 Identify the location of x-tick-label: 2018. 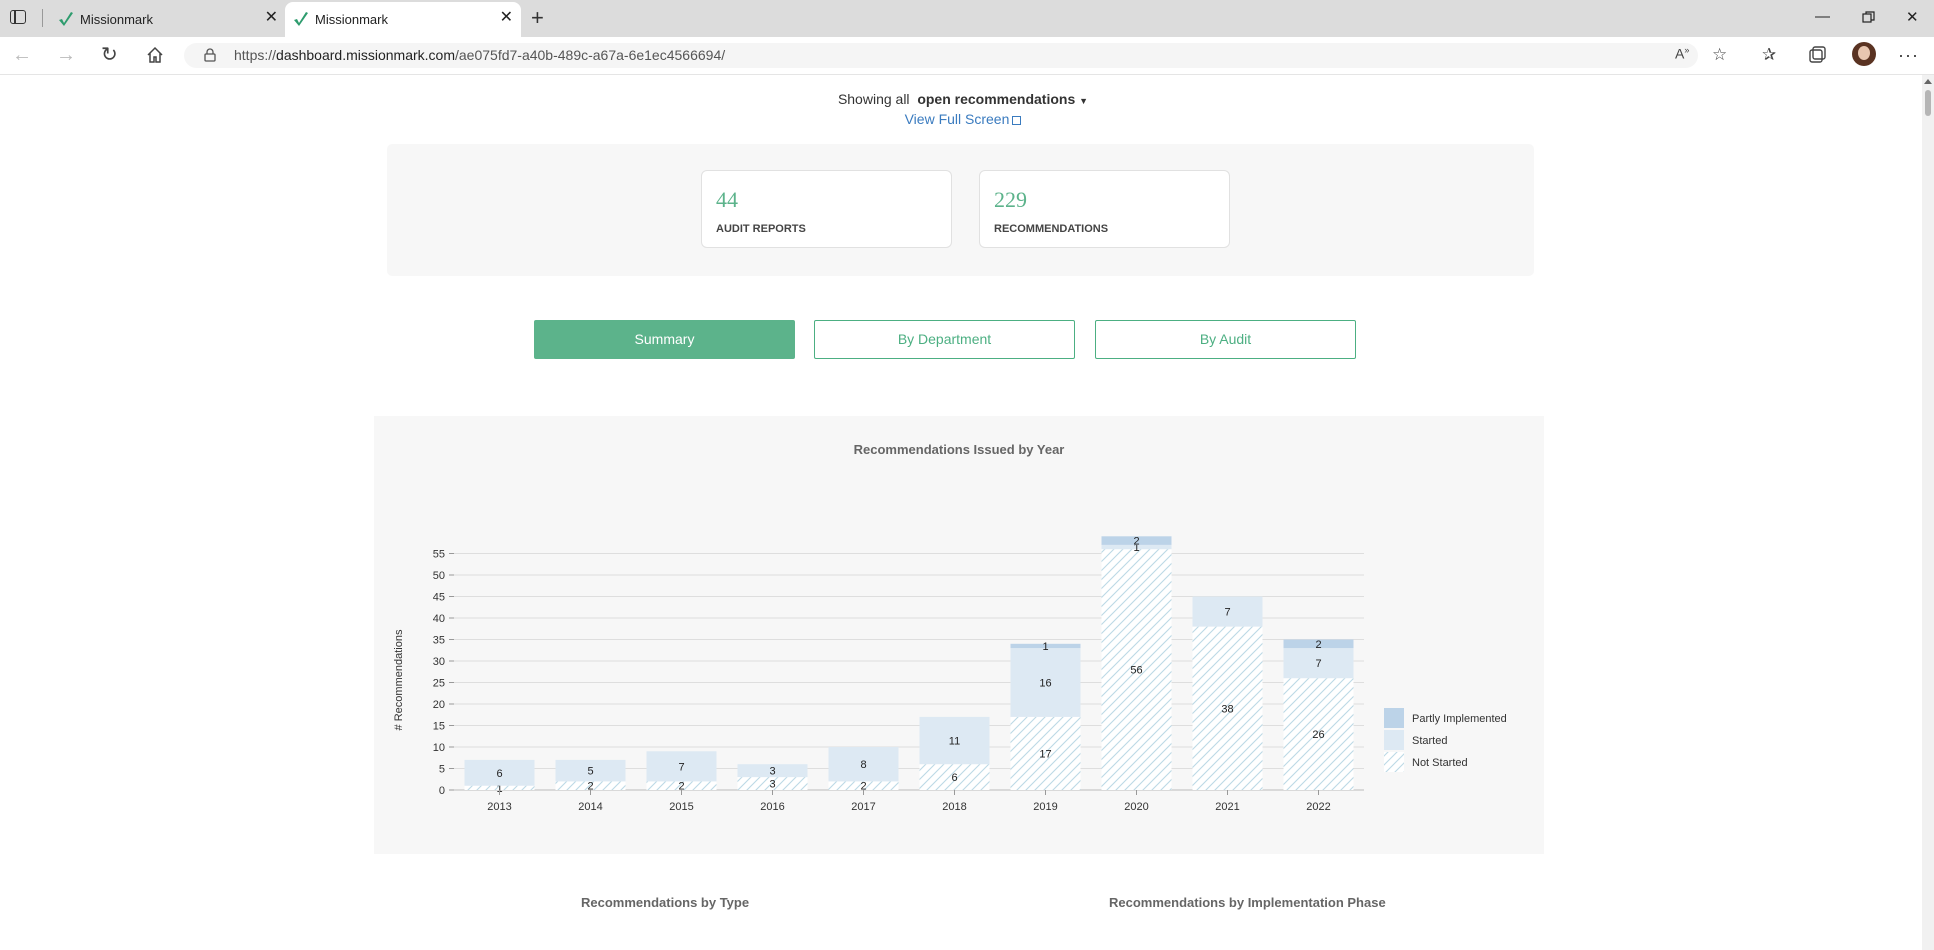
(954, 807).